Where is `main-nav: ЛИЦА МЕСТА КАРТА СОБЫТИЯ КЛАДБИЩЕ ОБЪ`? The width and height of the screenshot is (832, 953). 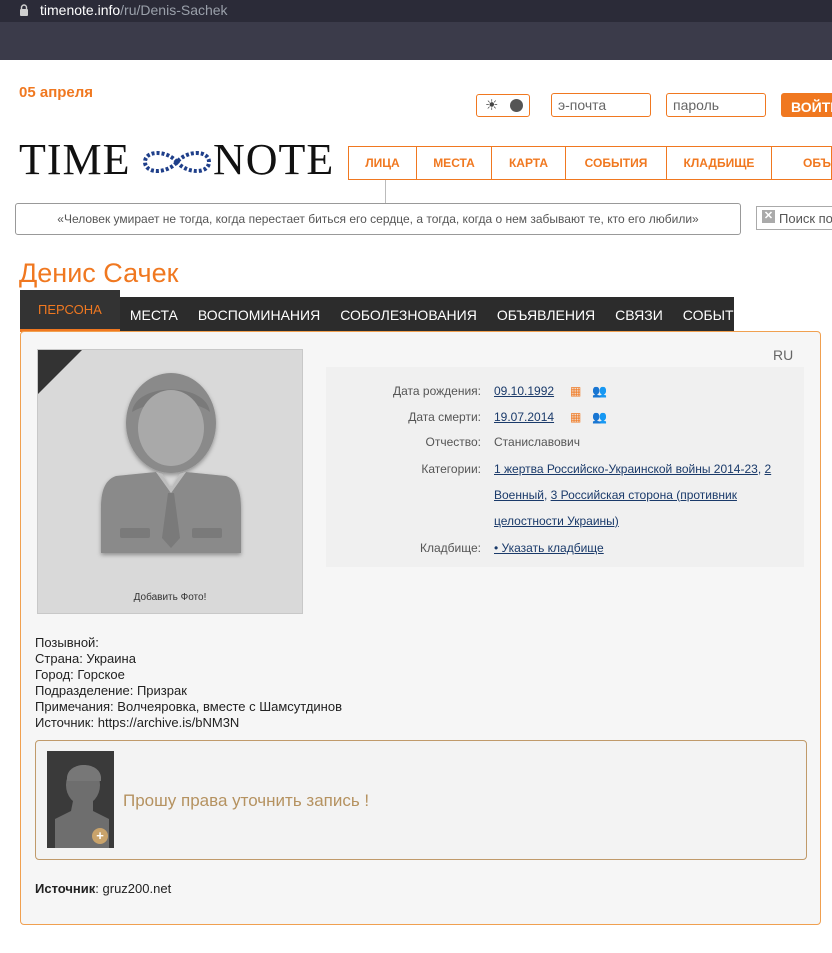
main-nav: ЛИЦА МЕСТА КАРТА СОБЫТИЯ КЛАДБИЩЕ ОБЪ is located at coordinates (590, 163).